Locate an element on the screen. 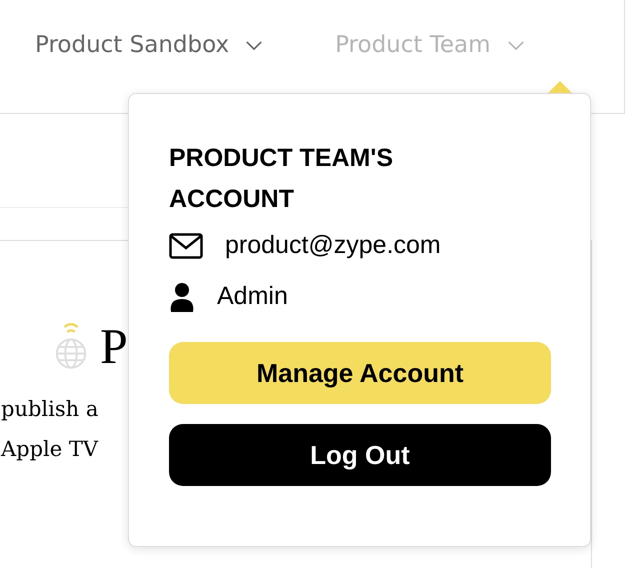 The image size is (636, 568). account-switcher: Product Sandbox is located at coordinates (149, 45).